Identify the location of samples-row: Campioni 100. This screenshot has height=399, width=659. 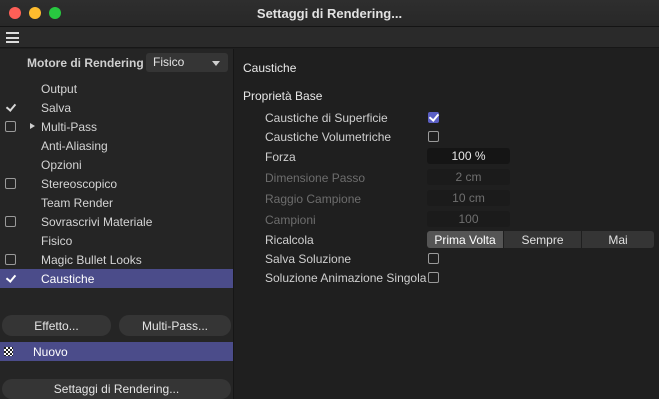
(447, 219).